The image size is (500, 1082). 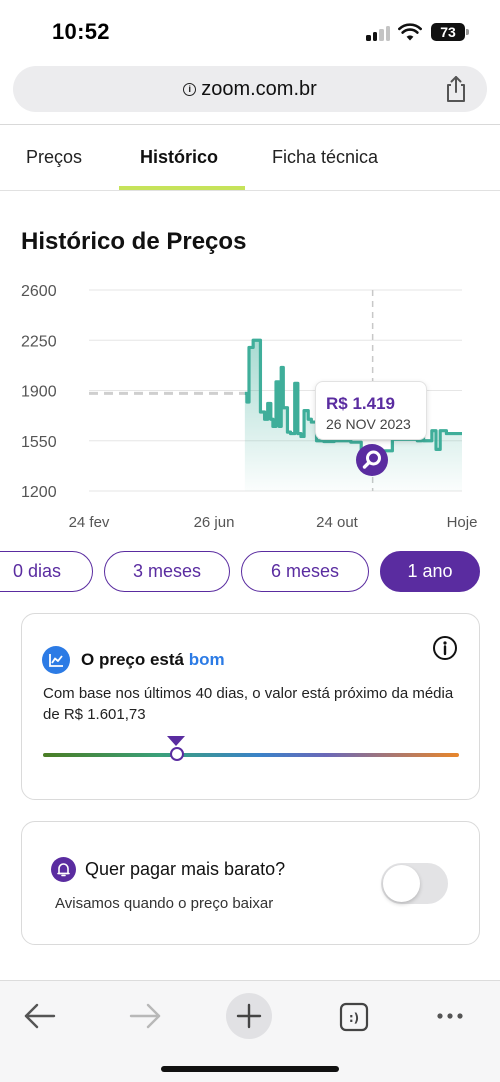 I want to click on zoom-marker, so click(x=372, y=460).